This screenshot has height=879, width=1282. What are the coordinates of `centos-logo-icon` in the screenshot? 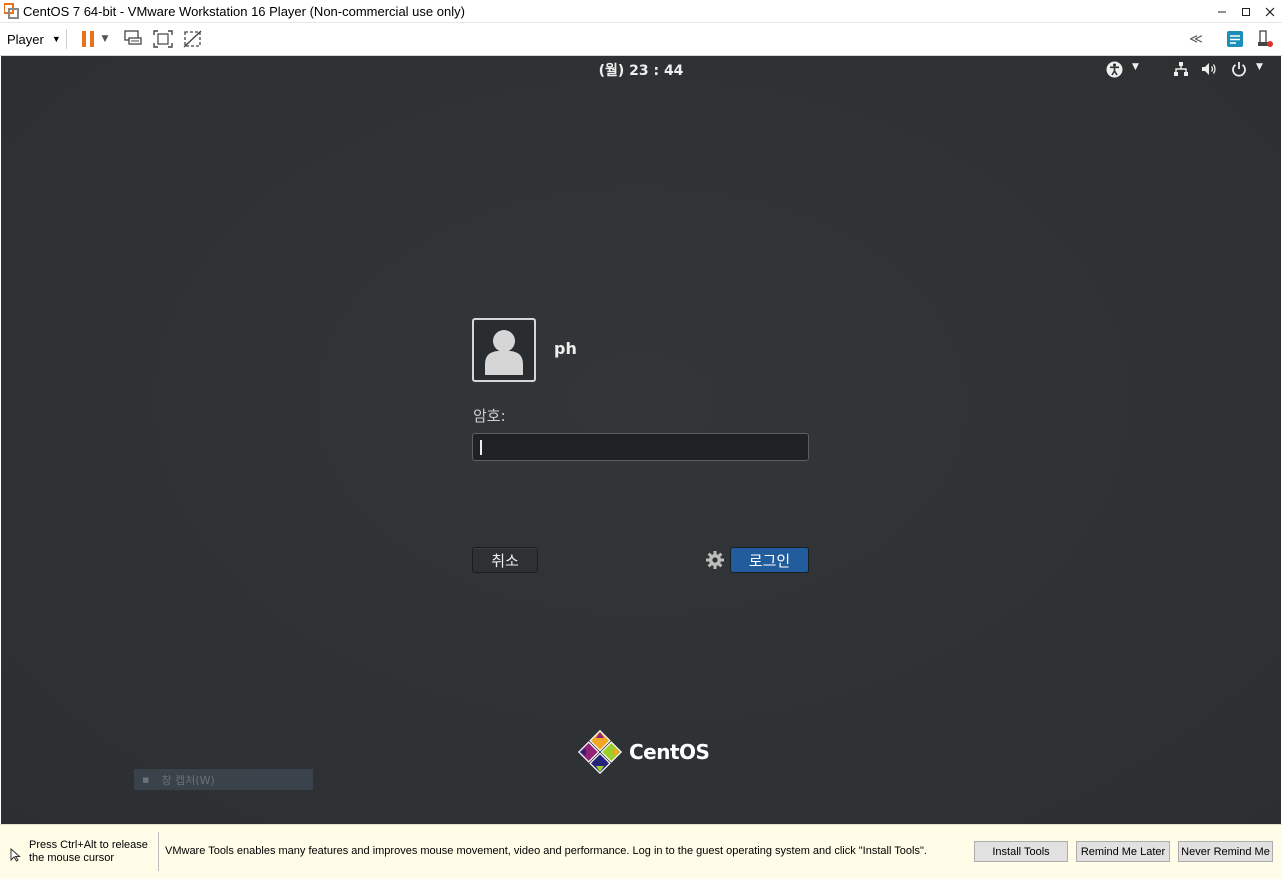 It's located at (600, 752).